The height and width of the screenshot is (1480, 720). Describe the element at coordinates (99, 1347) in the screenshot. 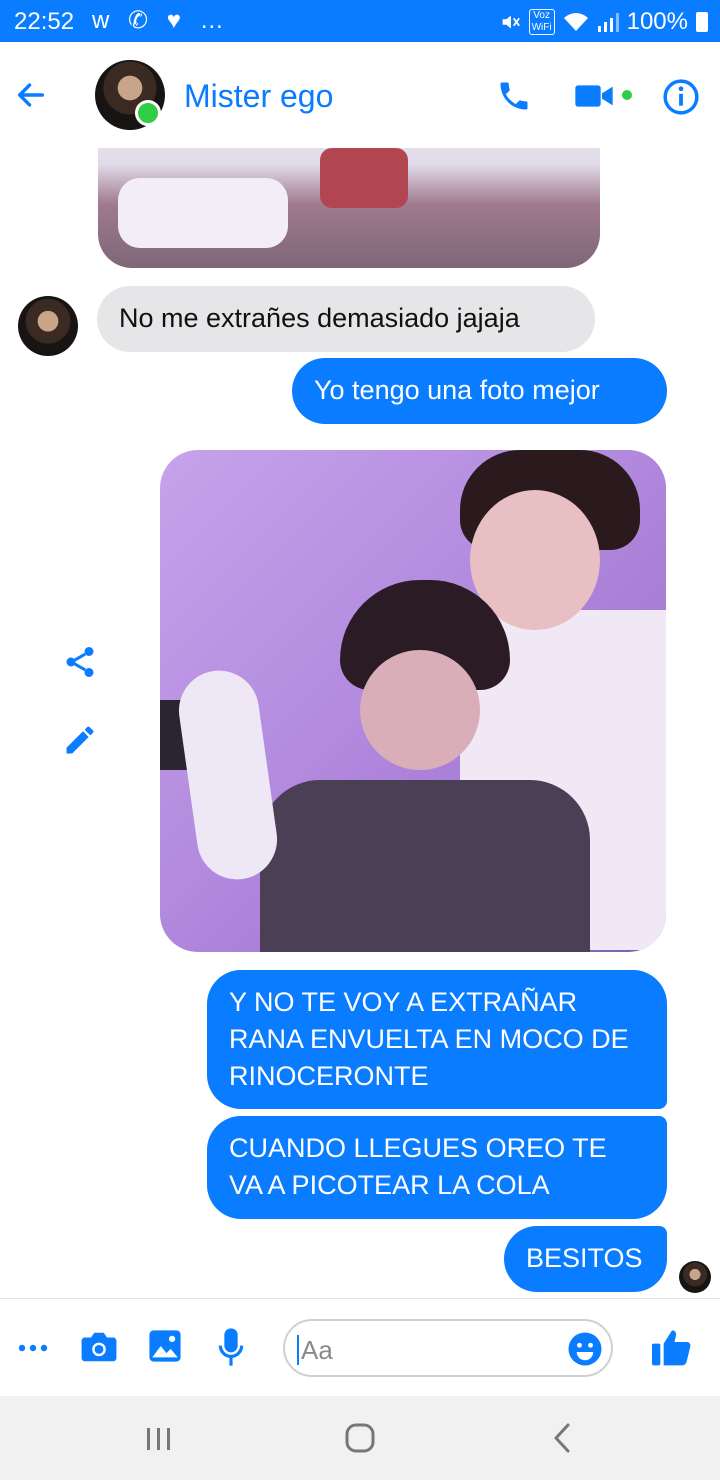

I see `camera-icon` at that location.